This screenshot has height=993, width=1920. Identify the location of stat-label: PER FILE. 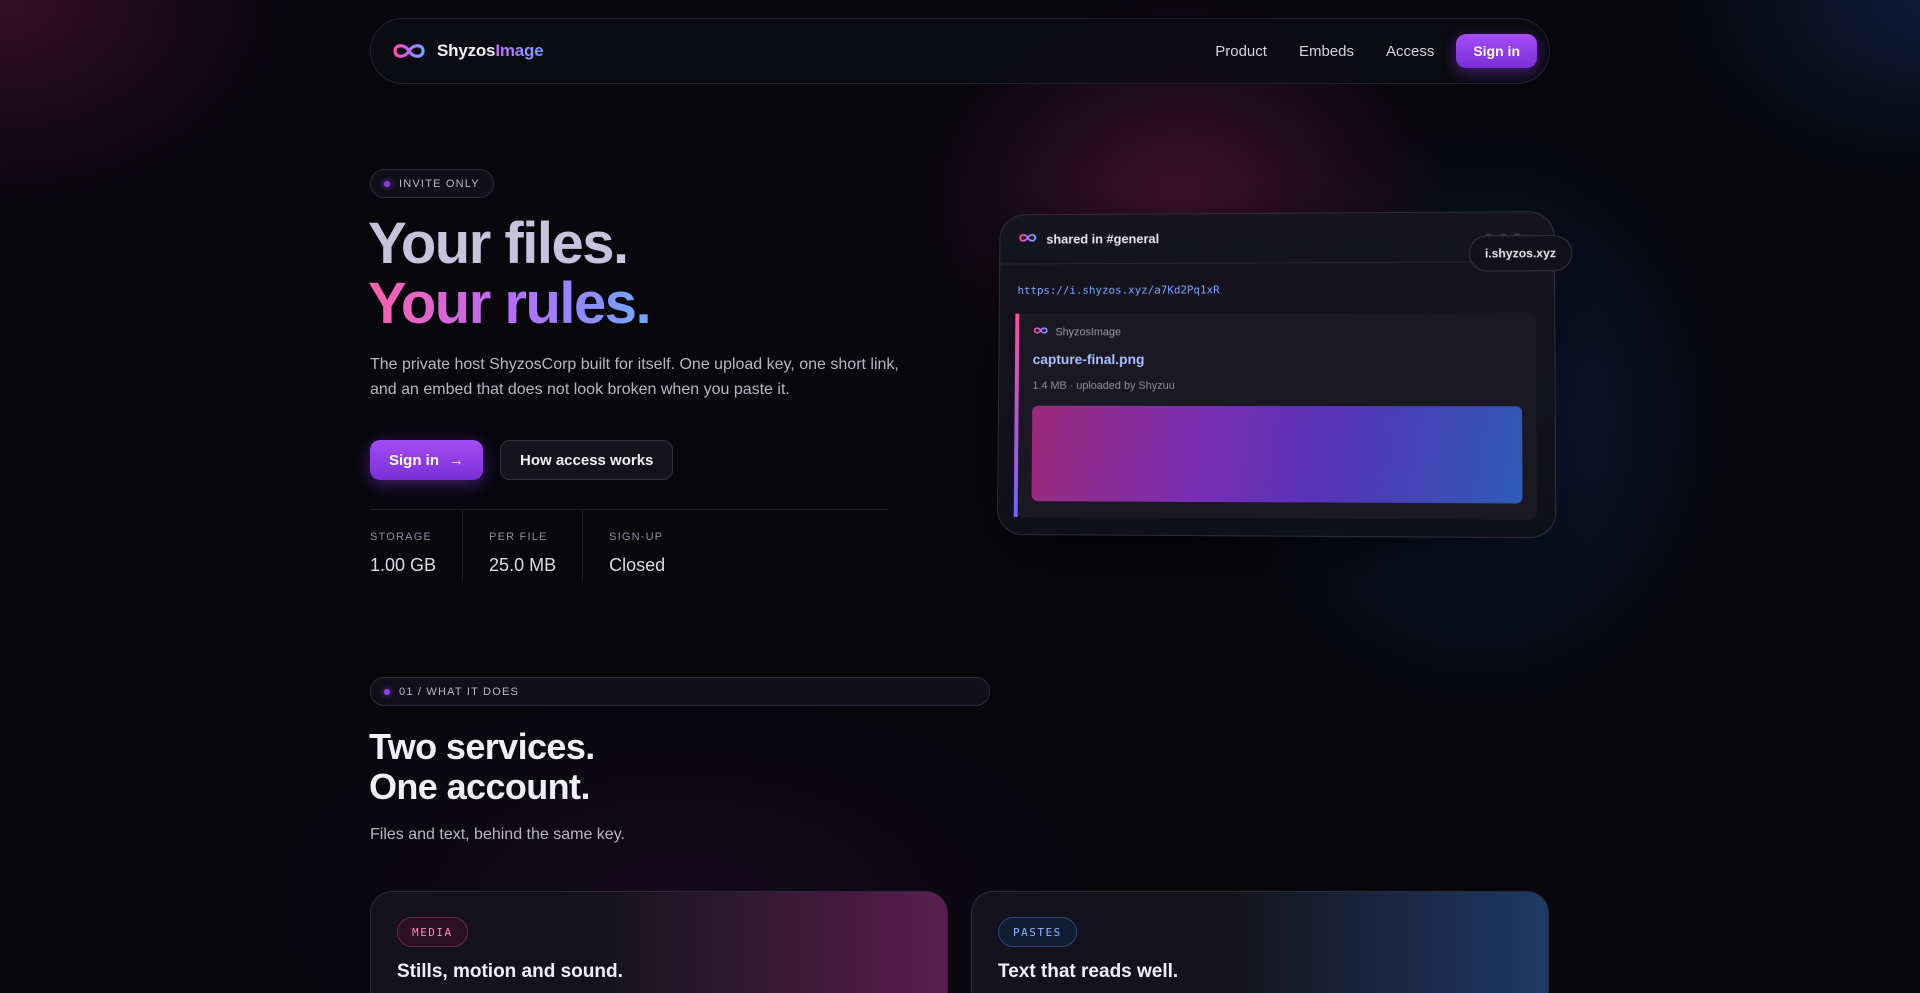
(518, 537).